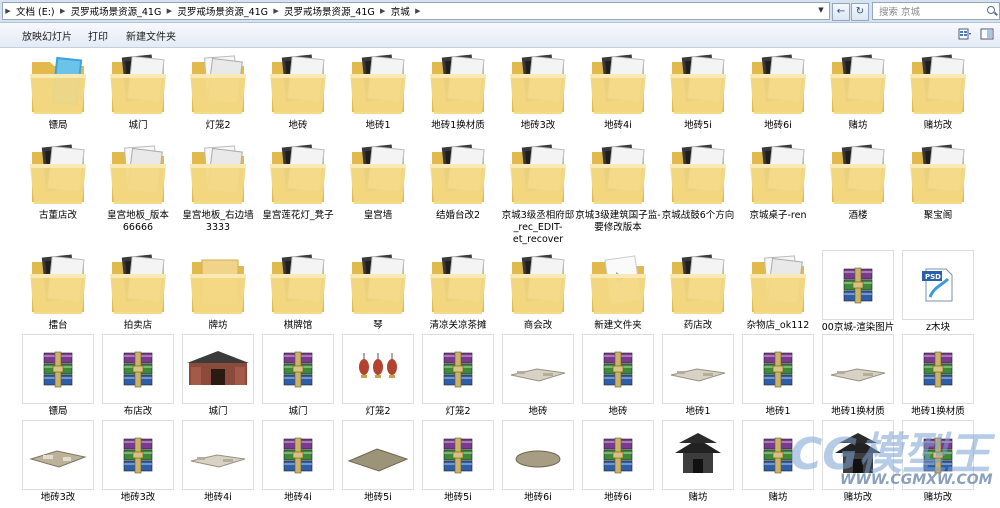  I want to click on item-label: 赌坊, so click(698, 497).